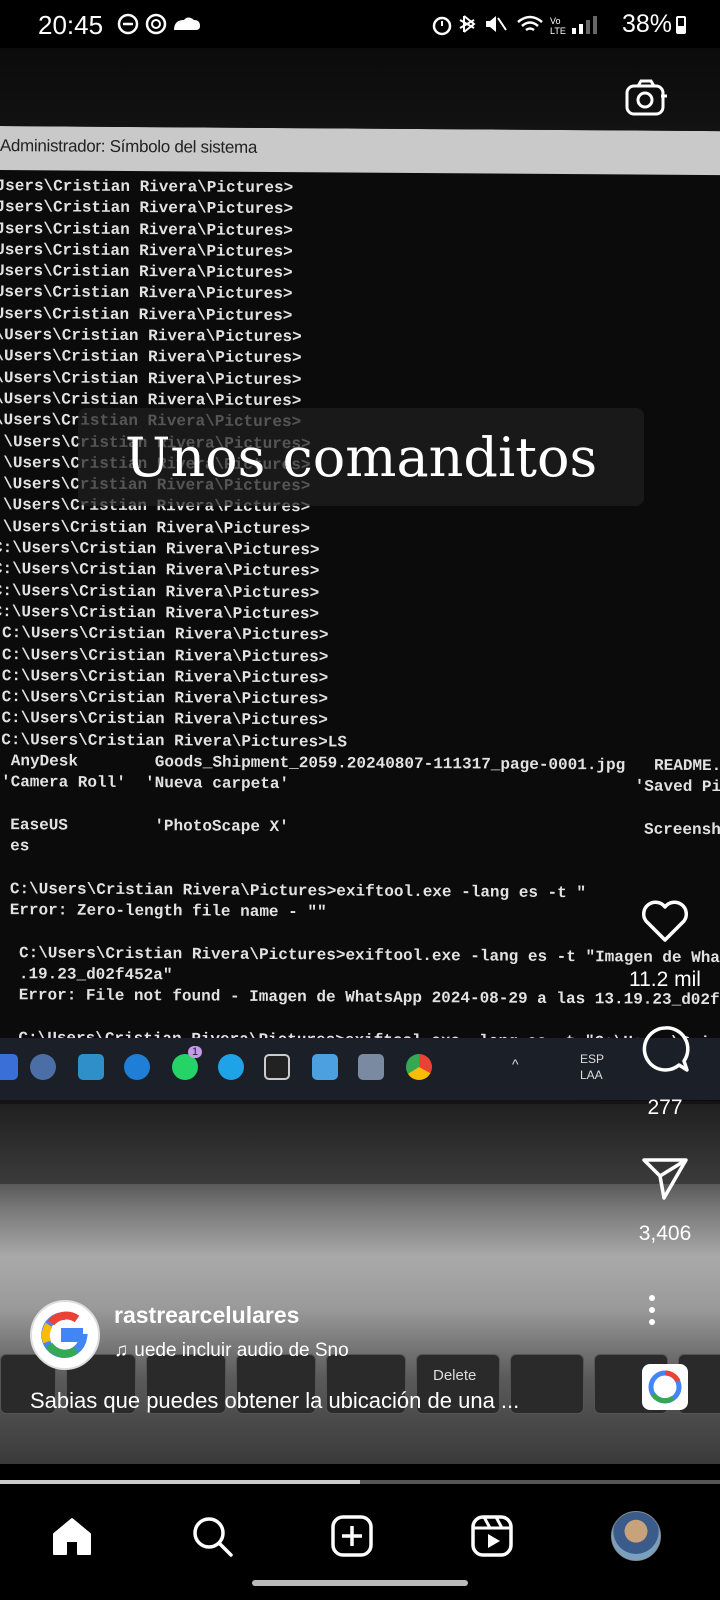 This screenshot has height=1600, width=720. Describe the element at coordinates (91, 1067) in the screenshot. I see `notes-icon` at that location.